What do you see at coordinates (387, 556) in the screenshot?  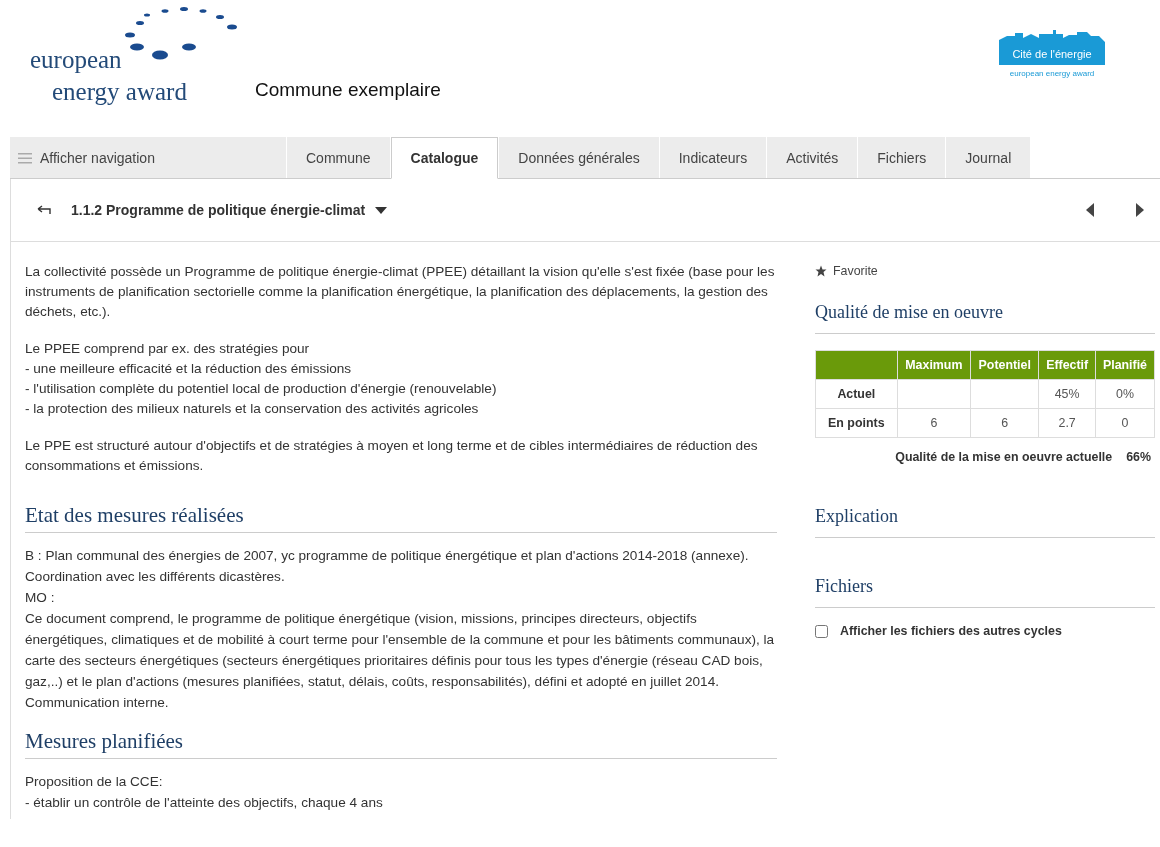 I see `paragraph-text: B : Plan communal des énergies de 2007, yc programme de politique énergétique et plan d'actions 2014-2018 (annexe).` at bounding box center [387, 556].